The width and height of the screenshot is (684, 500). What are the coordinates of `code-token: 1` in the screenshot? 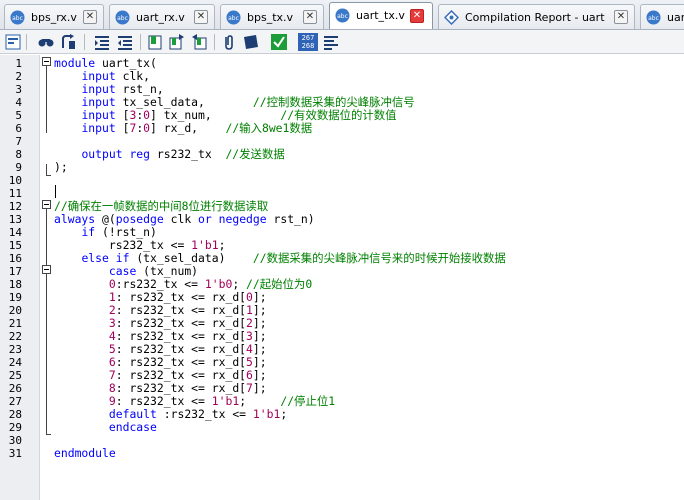 It's located at (249, 310).